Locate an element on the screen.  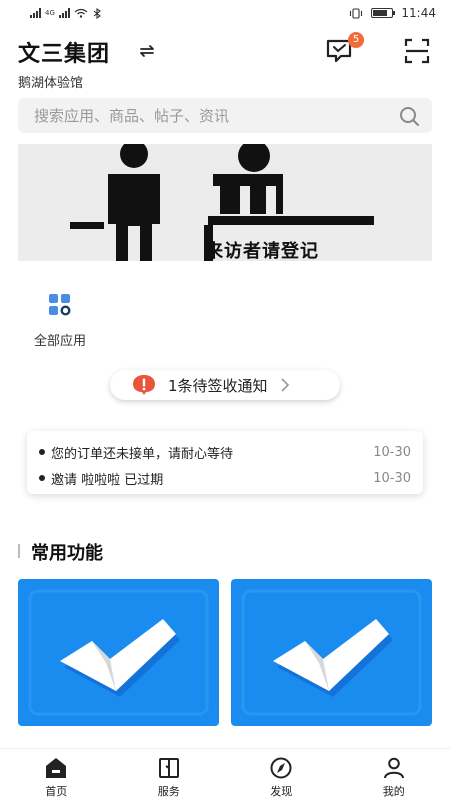
notice-text: 邀请 啦啦啦 已过期 is located at coordinates (107, 480).